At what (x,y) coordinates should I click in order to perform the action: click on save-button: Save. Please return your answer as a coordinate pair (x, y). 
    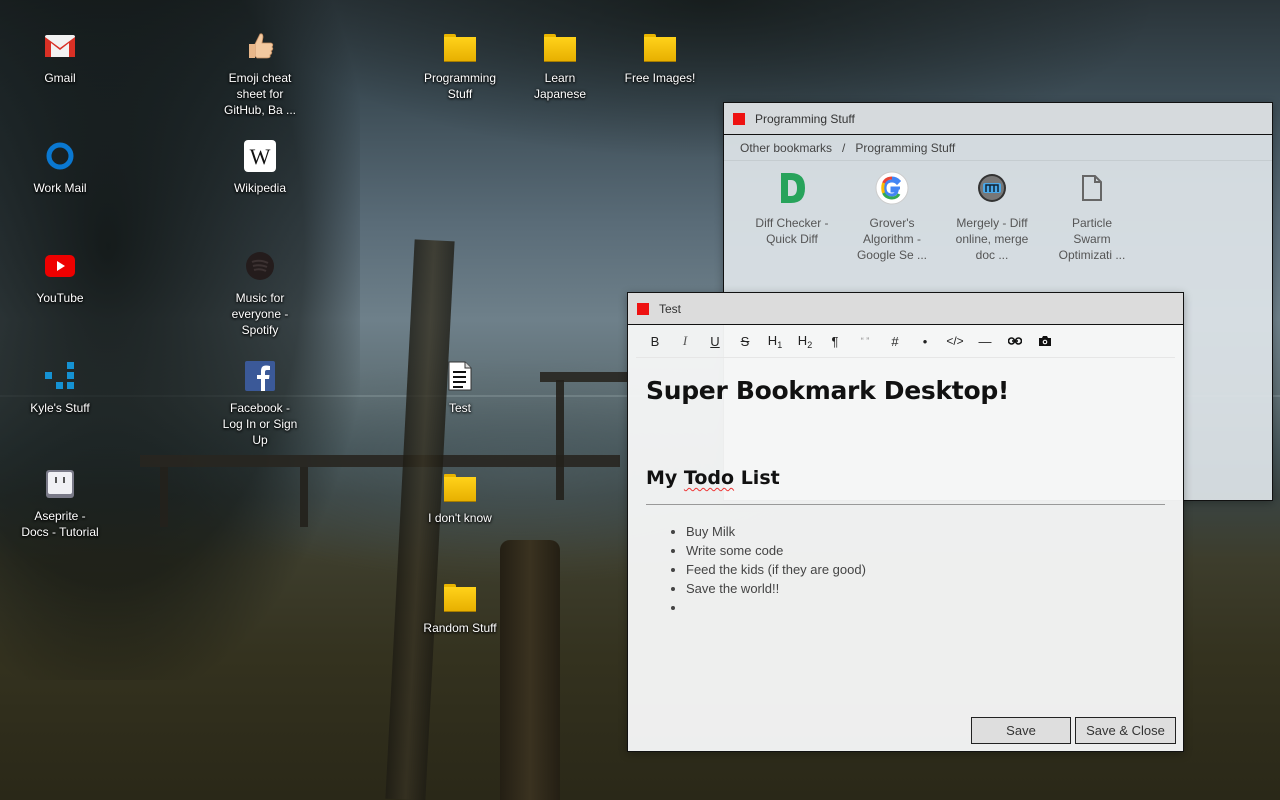
    Looking at the image, I should click on (1021, 730).